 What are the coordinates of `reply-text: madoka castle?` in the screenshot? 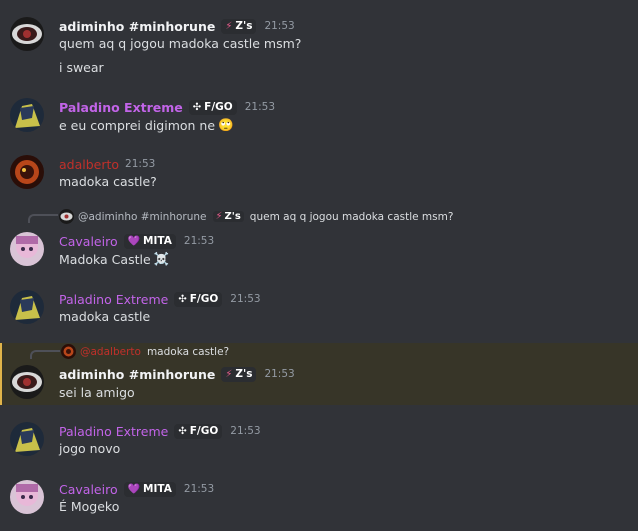 It's located at (188, 351).